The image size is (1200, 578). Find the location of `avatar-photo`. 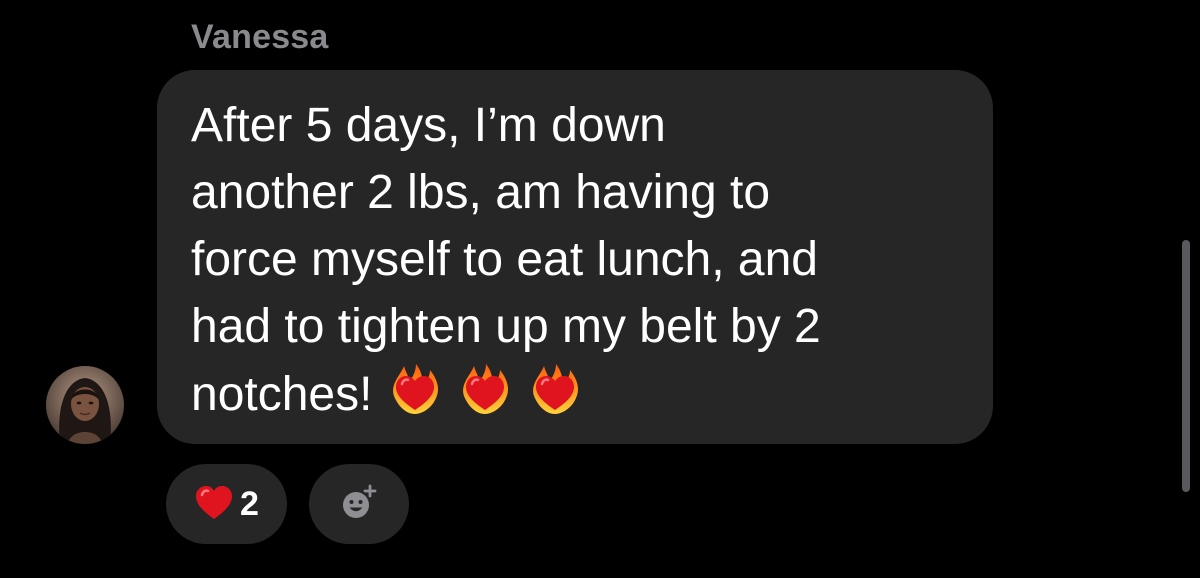

avatar-photo is located at coordinates (85, 405).